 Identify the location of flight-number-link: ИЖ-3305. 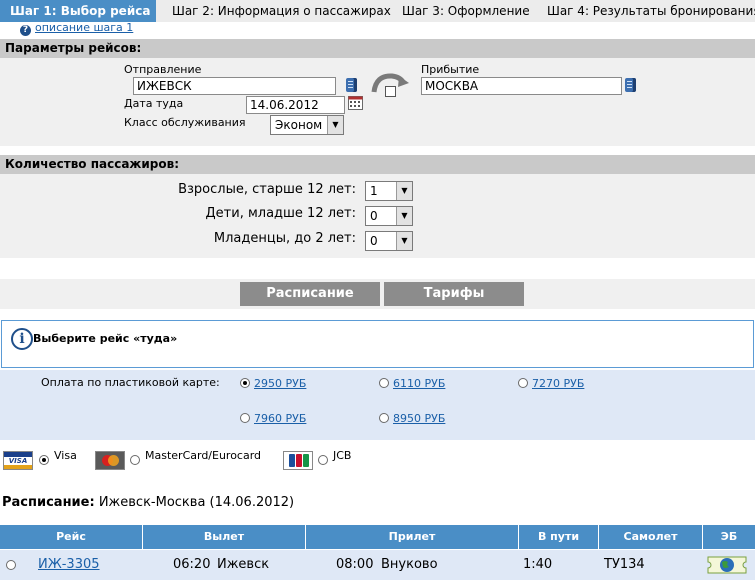
(69, 565).